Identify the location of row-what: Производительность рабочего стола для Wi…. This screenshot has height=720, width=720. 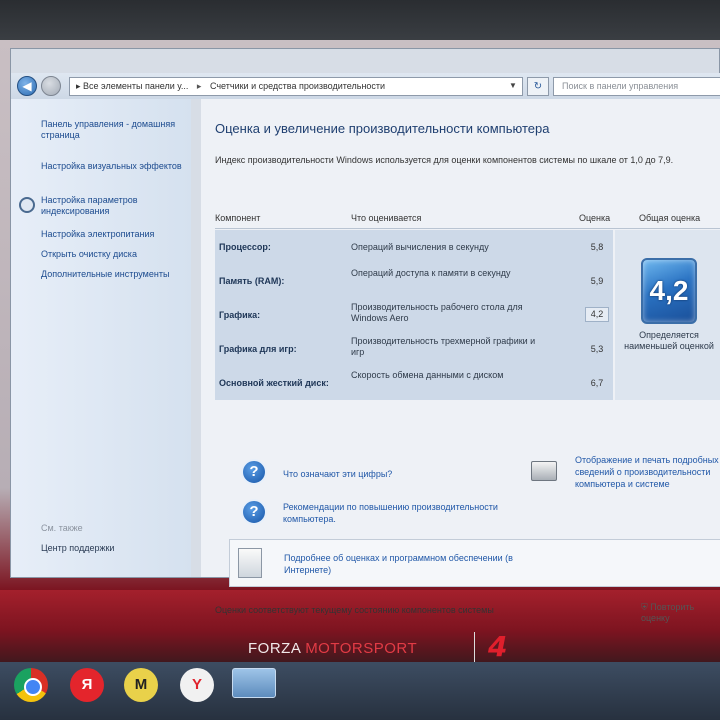
(437, 312).